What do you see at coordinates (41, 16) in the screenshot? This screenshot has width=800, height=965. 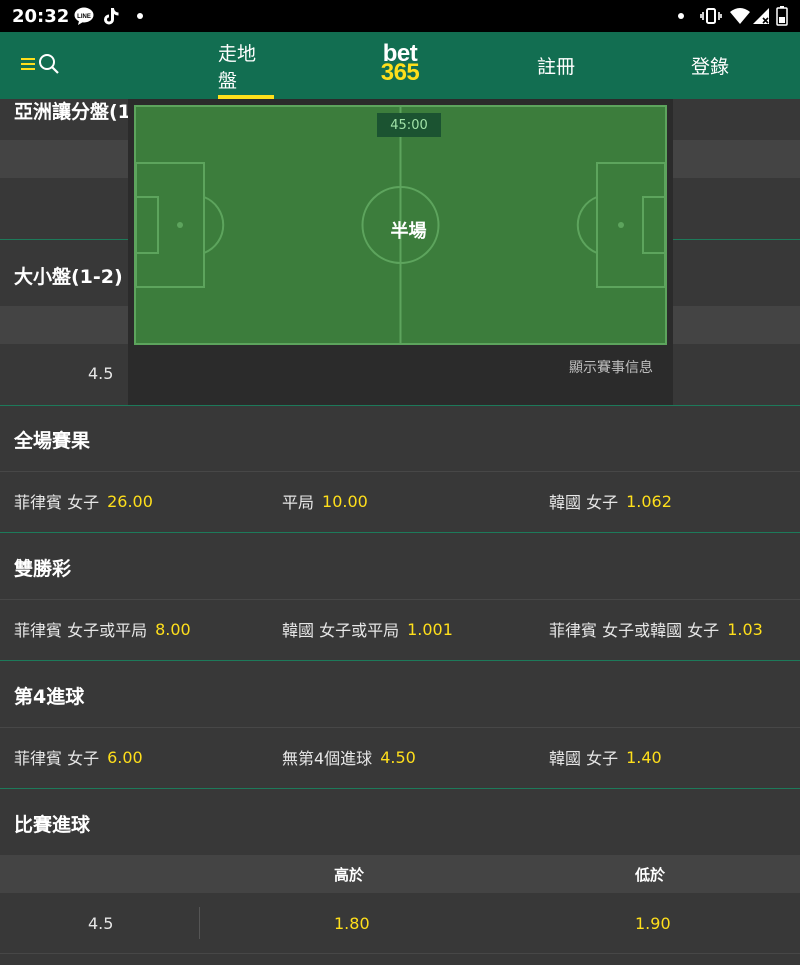 I see `status-time: 20:32` at bounding box center [41, 16].